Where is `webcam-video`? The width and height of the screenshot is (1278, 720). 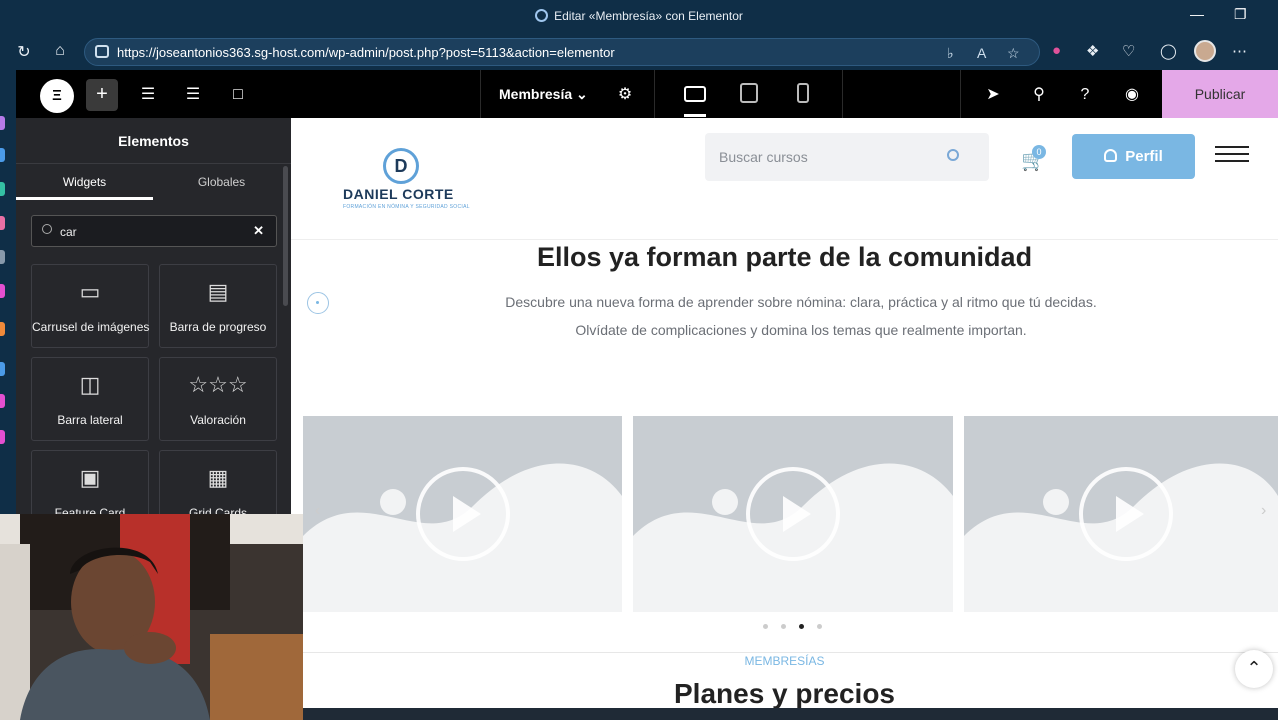
webcam-video is located at coordinates (151, 617).